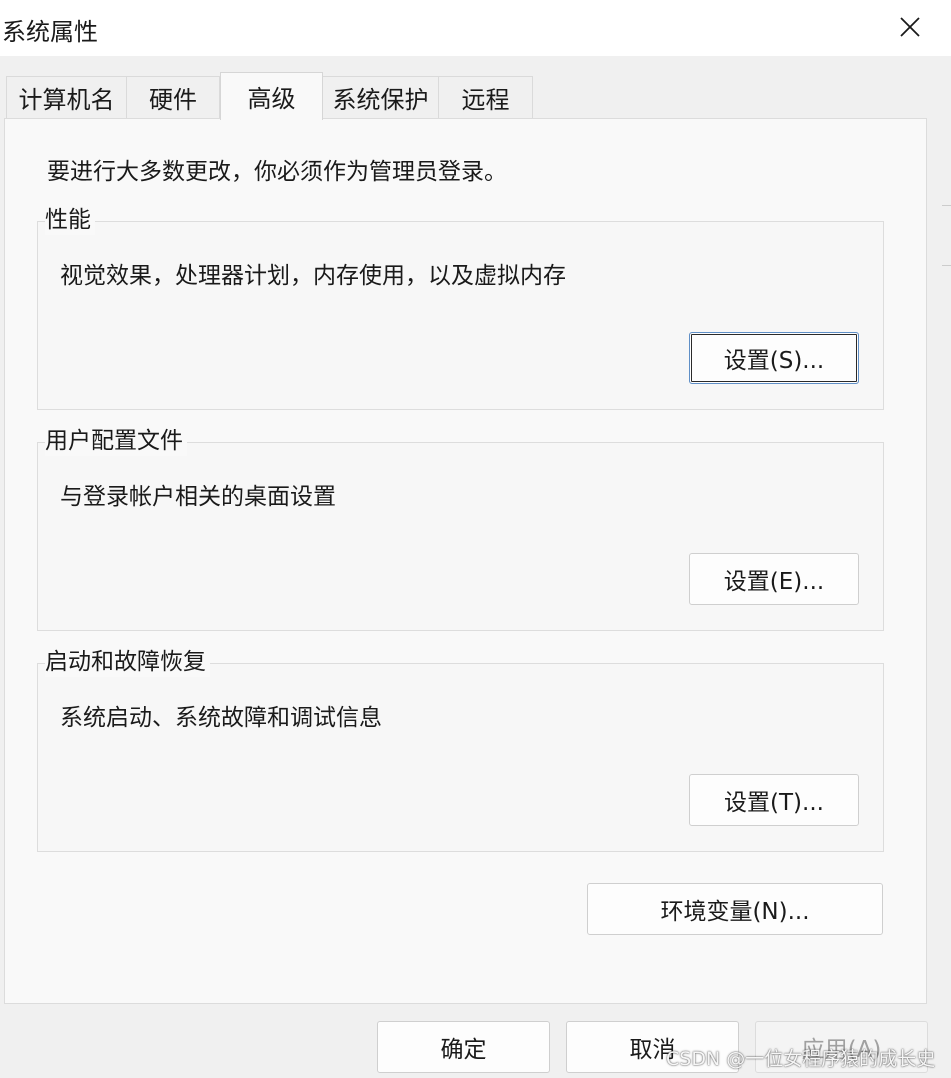 This screenshot has width=951, height=1078. I want to click on tab-hardware: 硬件, so click(173, 97).